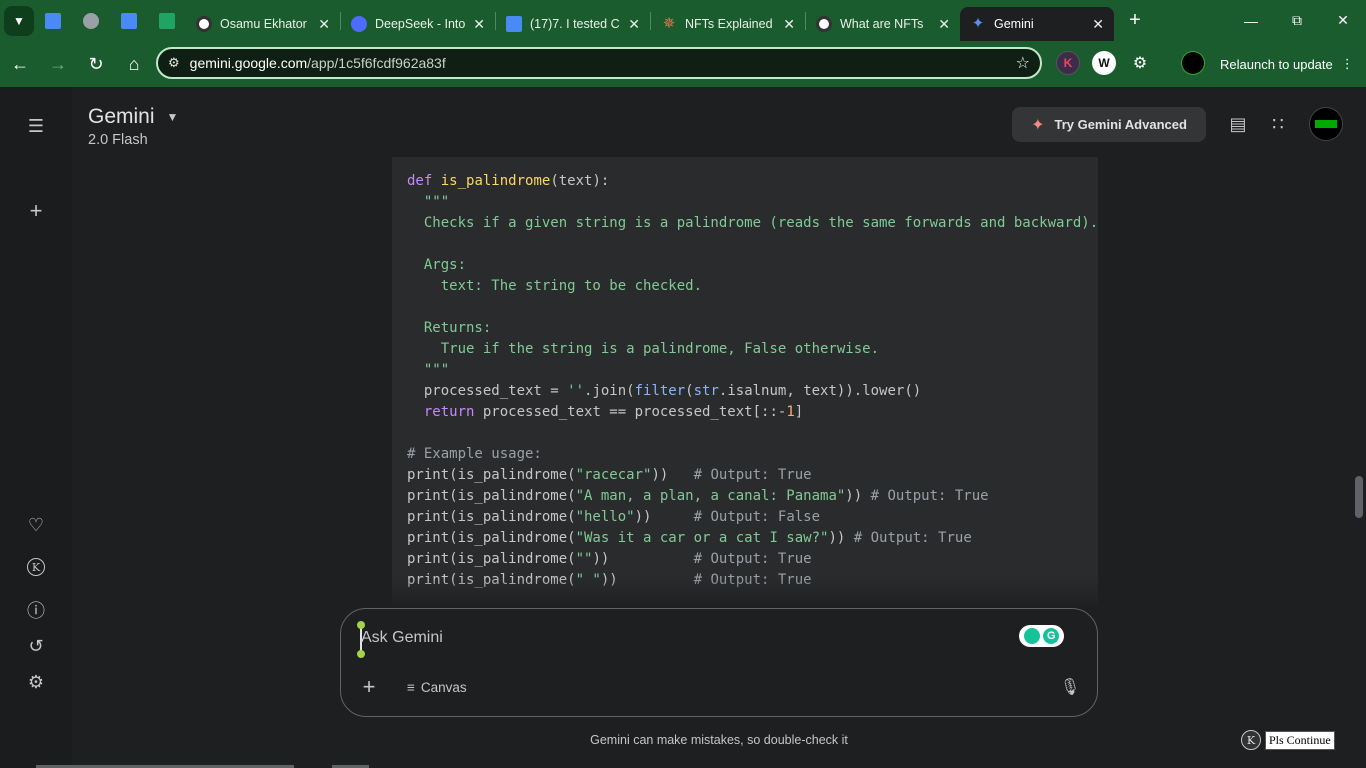  I want to click on archive-icon: ▤, so click(1238, 124).